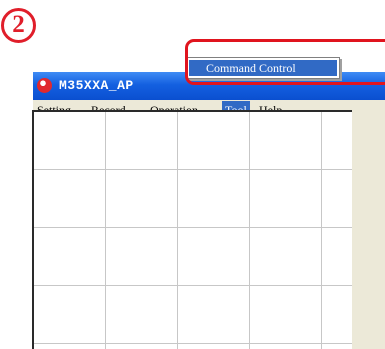 The width and height of the screenshot is (385, 349). I want to click on annotation-highlight, so click(285, 62).